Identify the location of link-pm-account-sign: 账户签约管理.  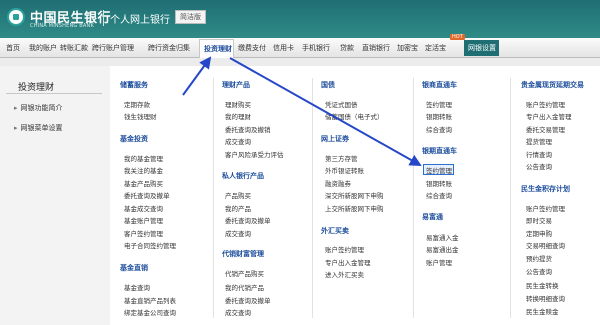
(545, 104).